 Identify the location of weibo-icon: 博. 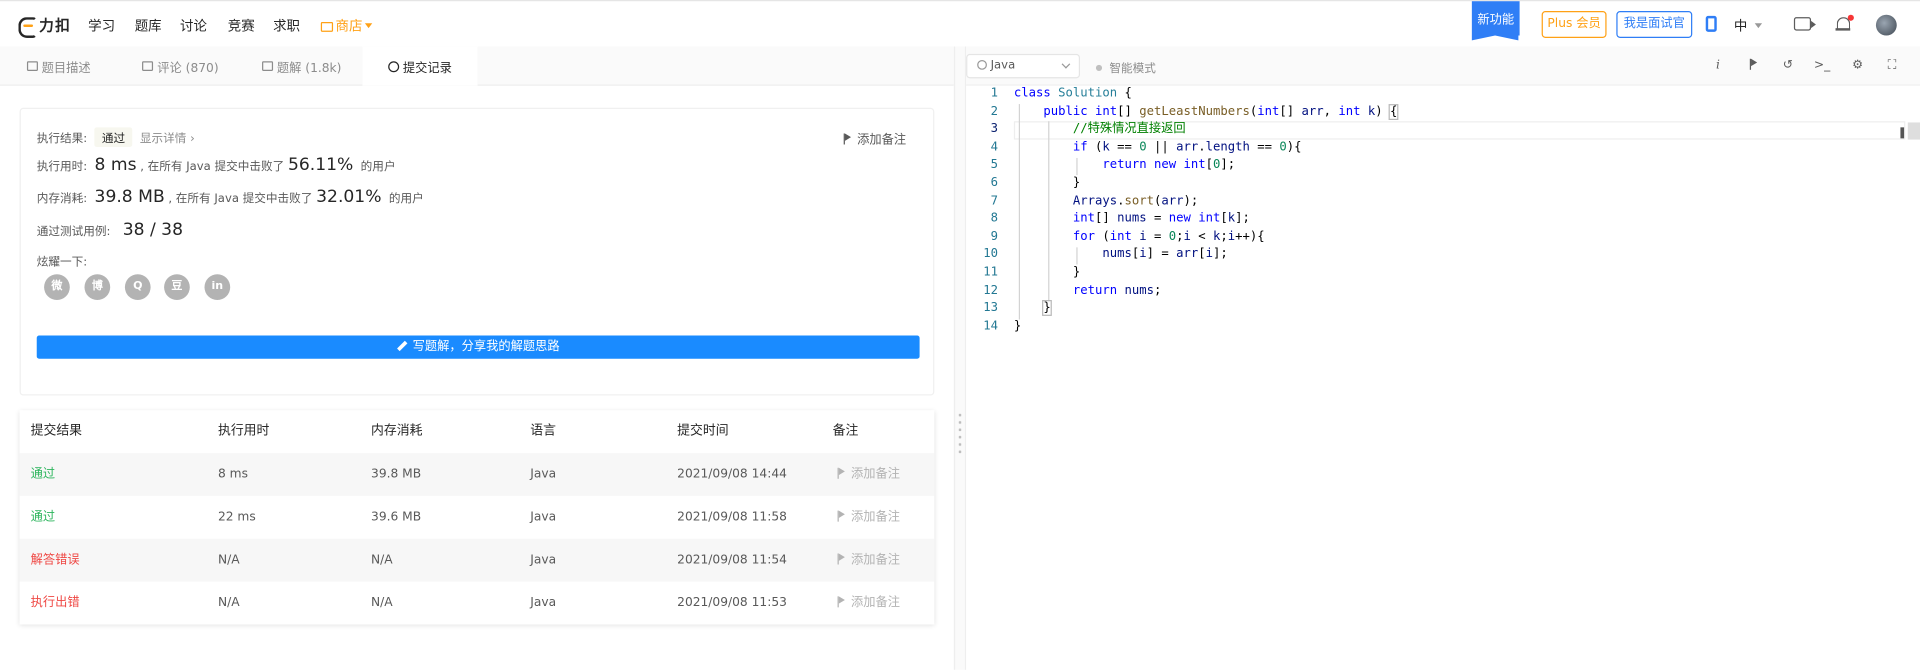
(97, 287).